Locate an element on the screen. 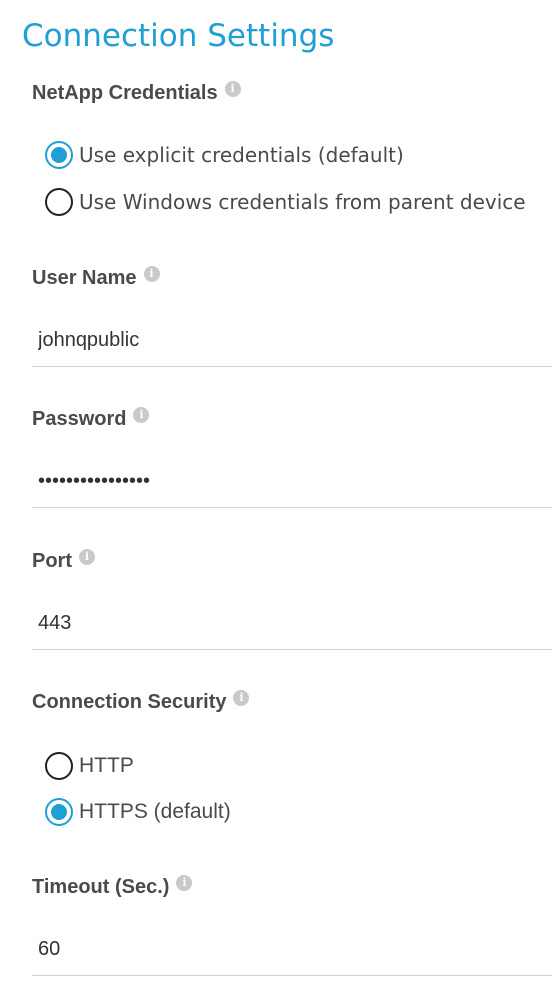 The image size is (552, 1000). connection-security-label: Connection Security i is located at coordinates (141, 701).